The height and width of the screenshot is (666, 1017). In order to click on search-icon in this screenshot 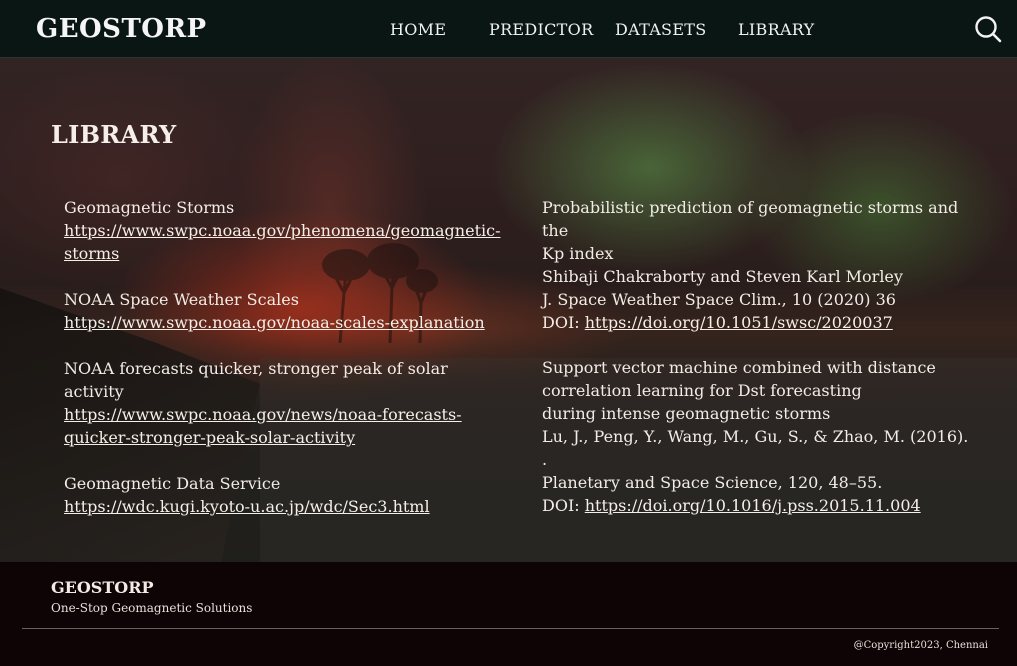, I will do `click(988, 29)`.